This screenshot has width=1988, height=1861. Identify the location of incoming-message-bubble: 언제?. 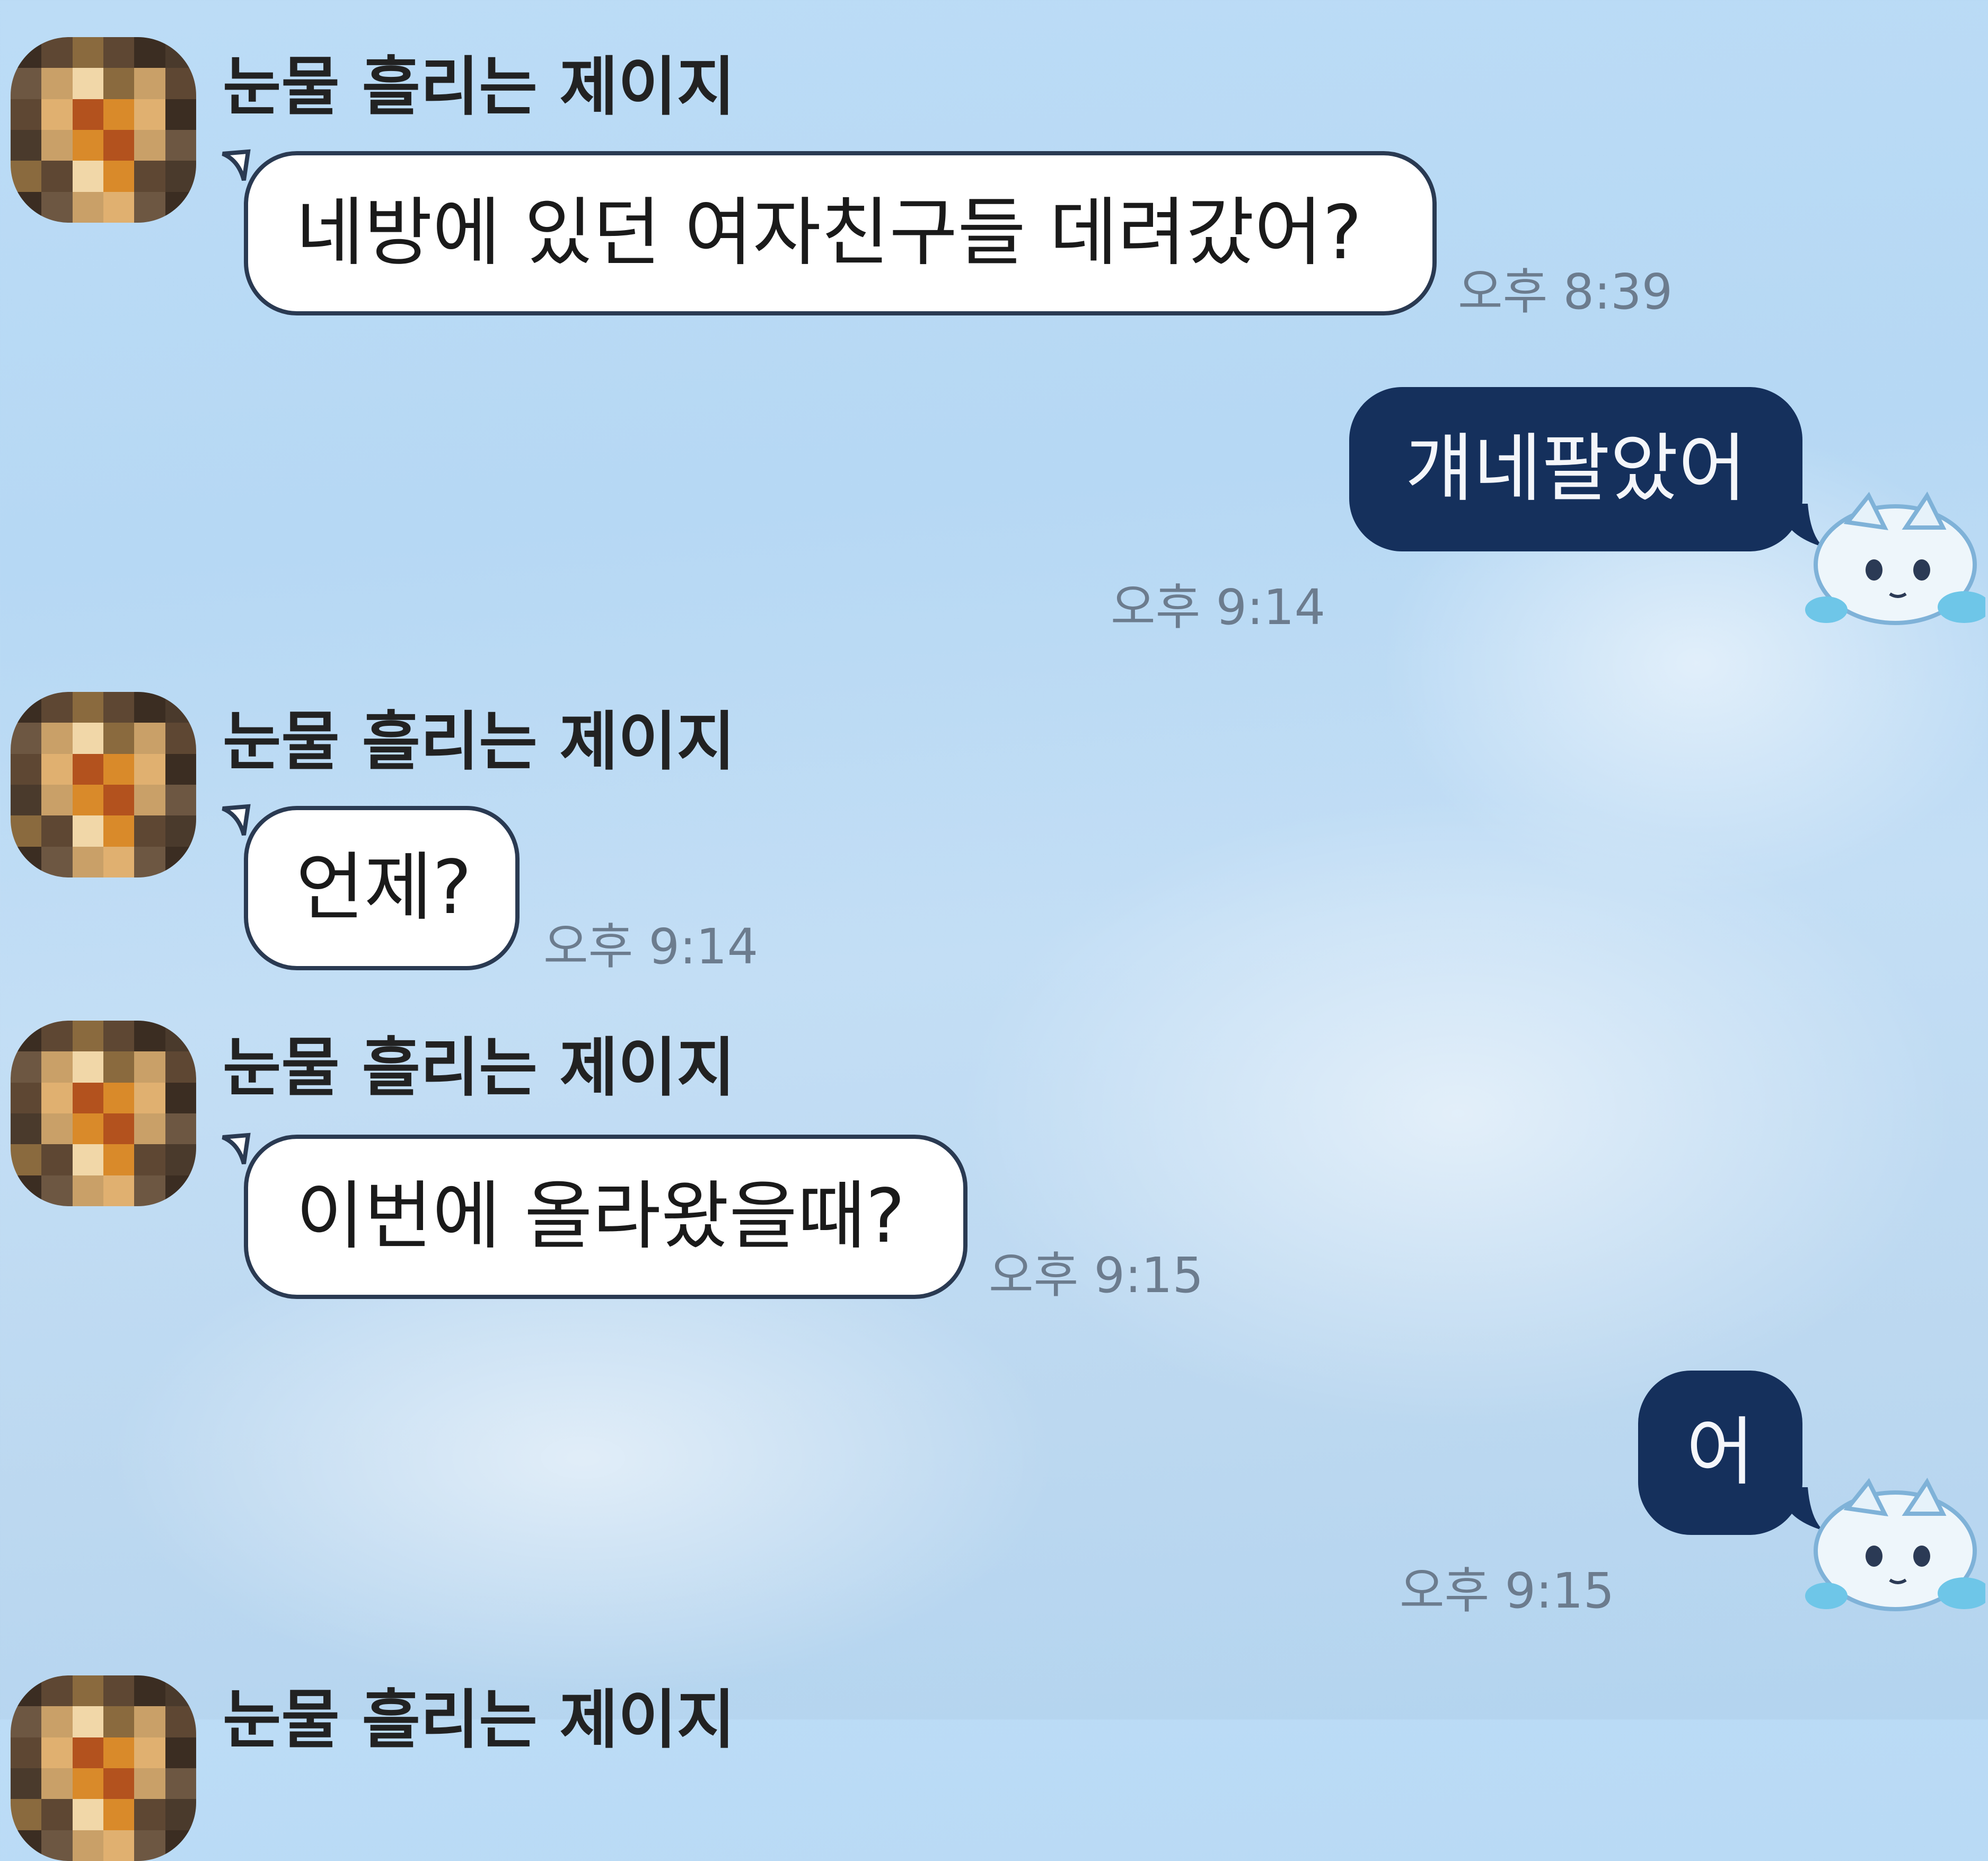
(382, 888).